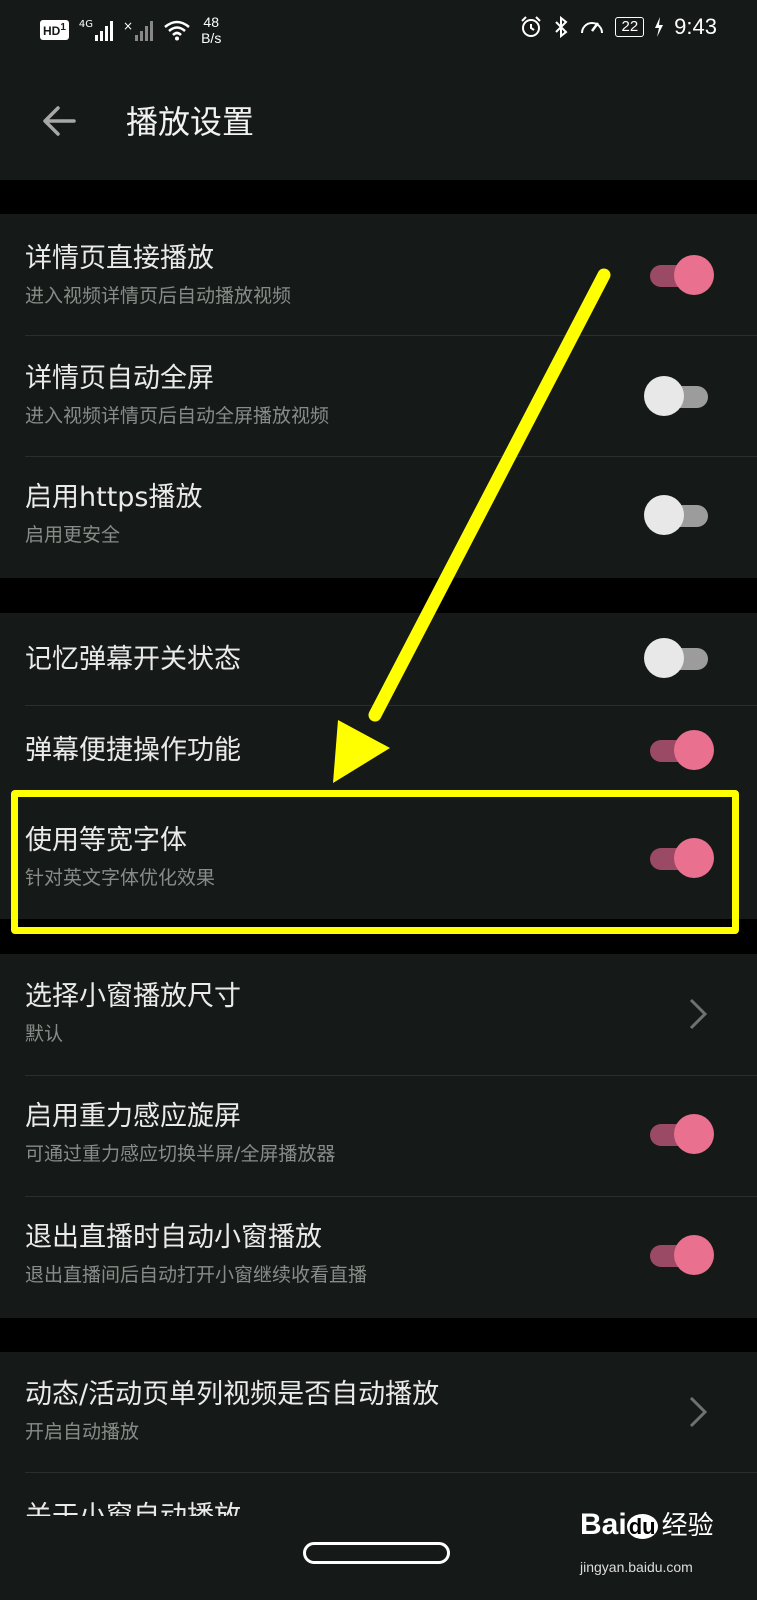 This screenshot has width=757, height=1600. Describe the element at coordinates (378, 753) in the screenshot. I see `setting-row-danmaku-shortcut: 弹幕便捷操作功能` at that location.